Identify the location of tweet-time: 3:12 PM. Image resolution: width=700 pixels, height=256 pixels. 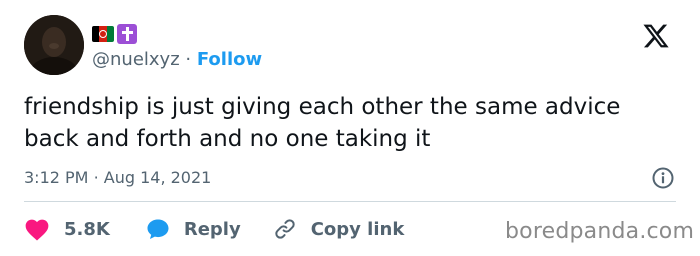
(56, 177).